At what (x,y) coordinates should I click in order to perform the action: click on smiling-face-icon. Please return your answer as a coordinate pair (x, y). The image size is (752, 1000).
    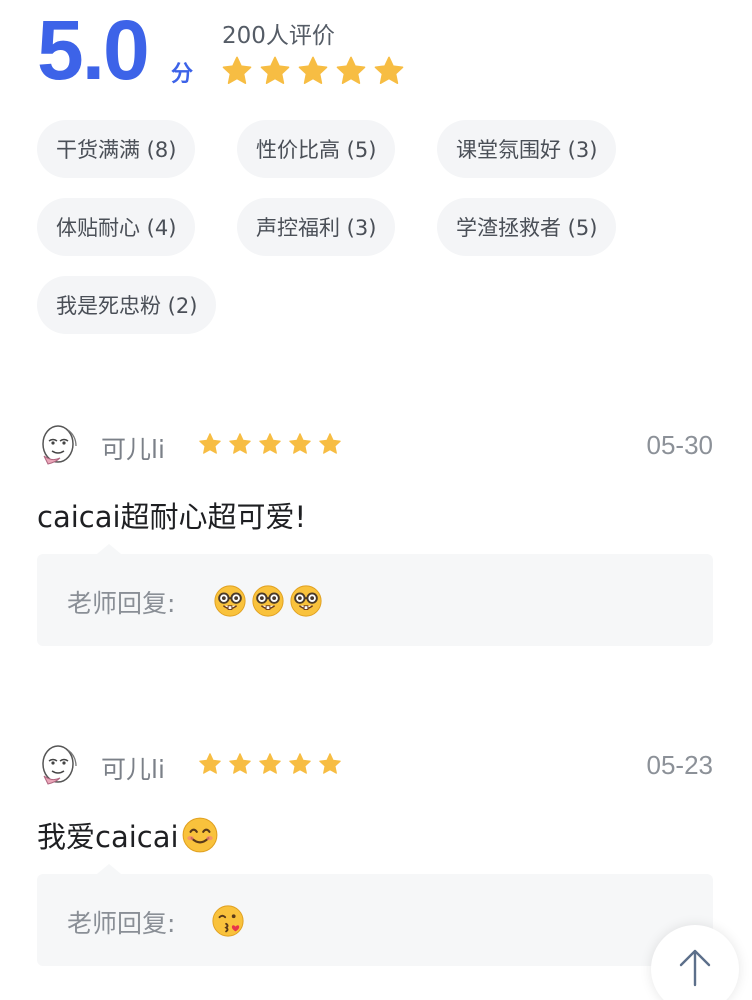
    Looking at the image, I should click on (200, 835).